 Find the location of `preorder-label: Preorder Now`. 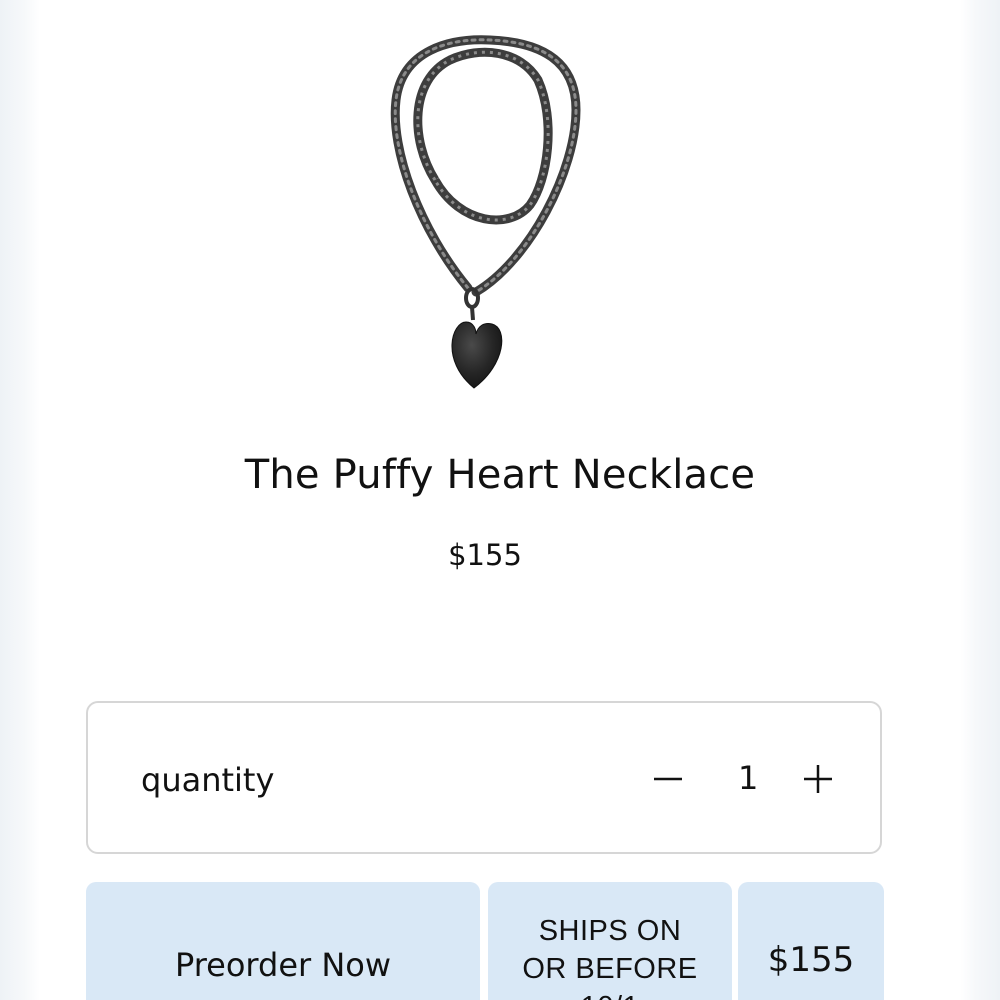

preorder-label: Preorder Now is located at coordinates (283, 965).